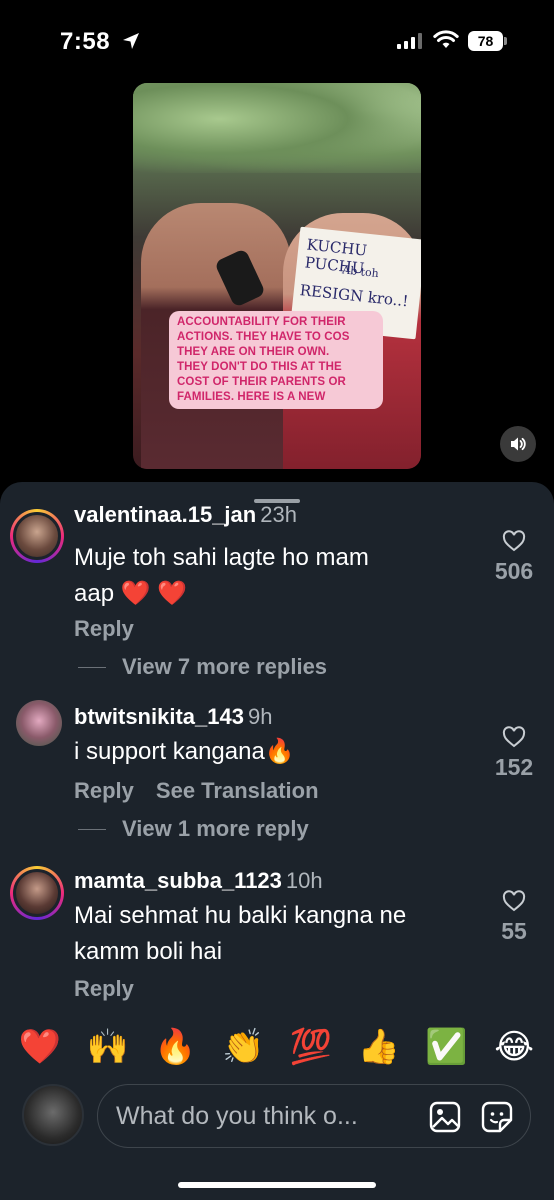 The image size is (554, 1200). I want to click on status-time: 7:58, so click(85, 41).